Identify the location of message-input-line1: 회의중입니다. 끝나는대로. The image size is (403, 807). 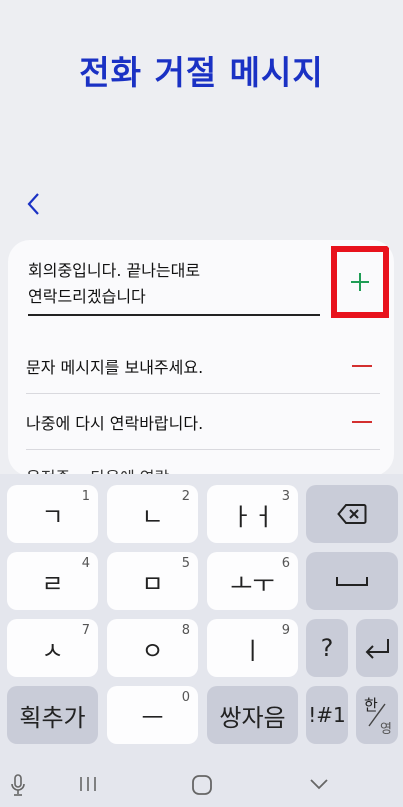
(114, 270).